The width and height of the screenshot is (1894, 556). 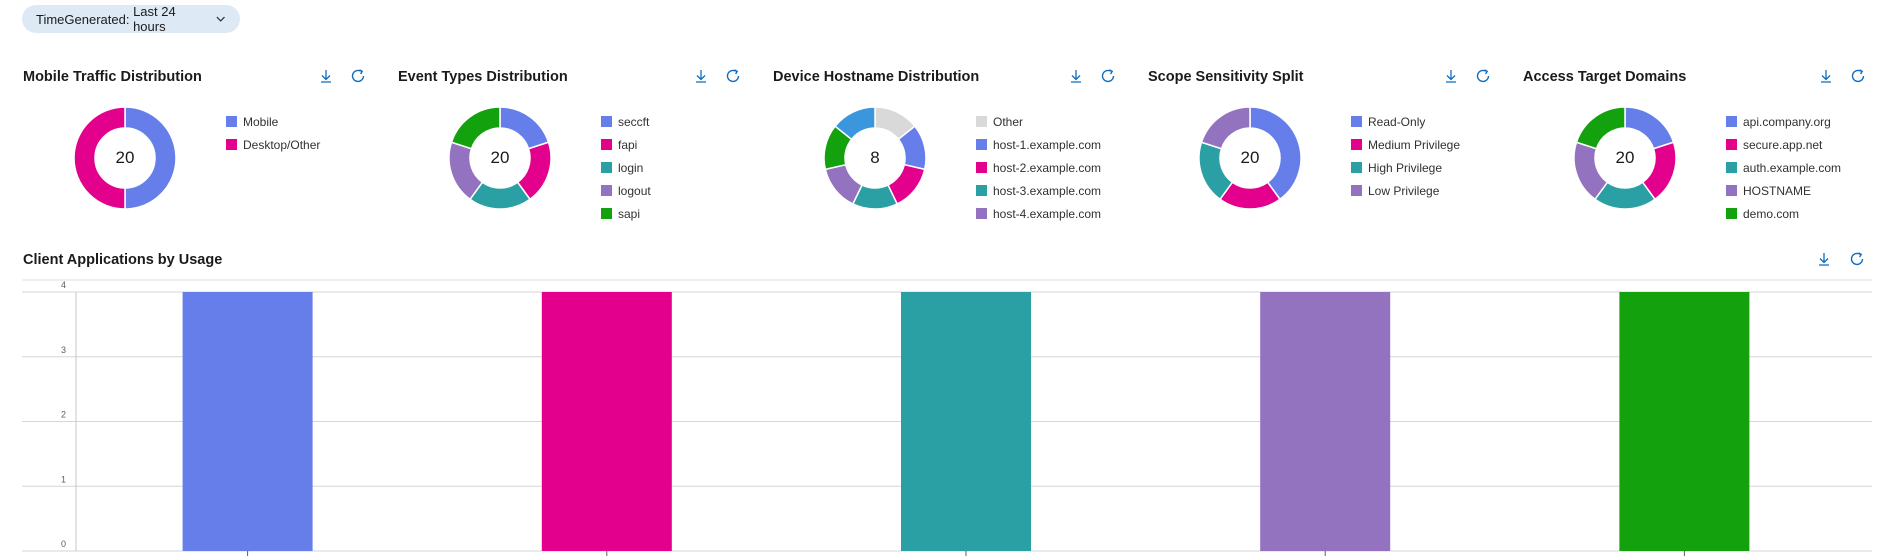 What do you see at coordinates (63, 415) in the screenshot?
I see `y-tick-label: 2` at bounding box center [63, 415].